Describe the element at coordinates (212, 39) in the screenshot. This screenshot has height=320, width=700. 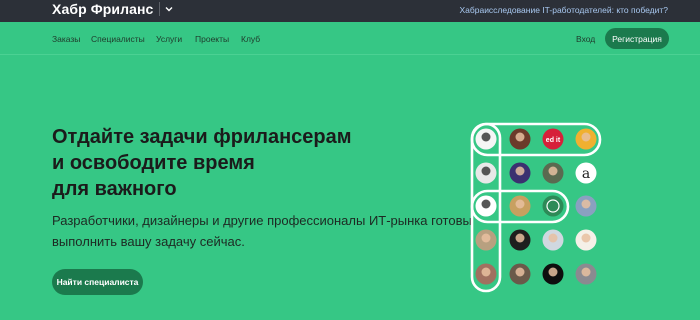
I see `nav-item-projects: Проекты` at that location.